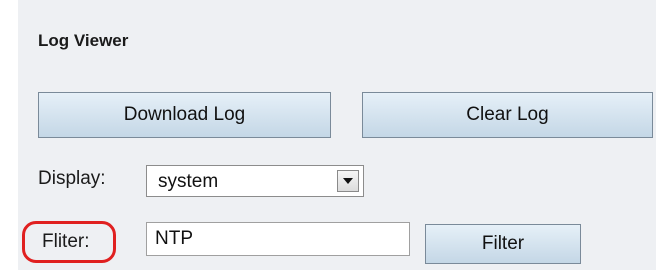 This screenshot has width=656, height=270. What do you see at coordinates (503, 244) in the screenshot?
I see `filter-button: Filter` at bounding box center [503, 244].